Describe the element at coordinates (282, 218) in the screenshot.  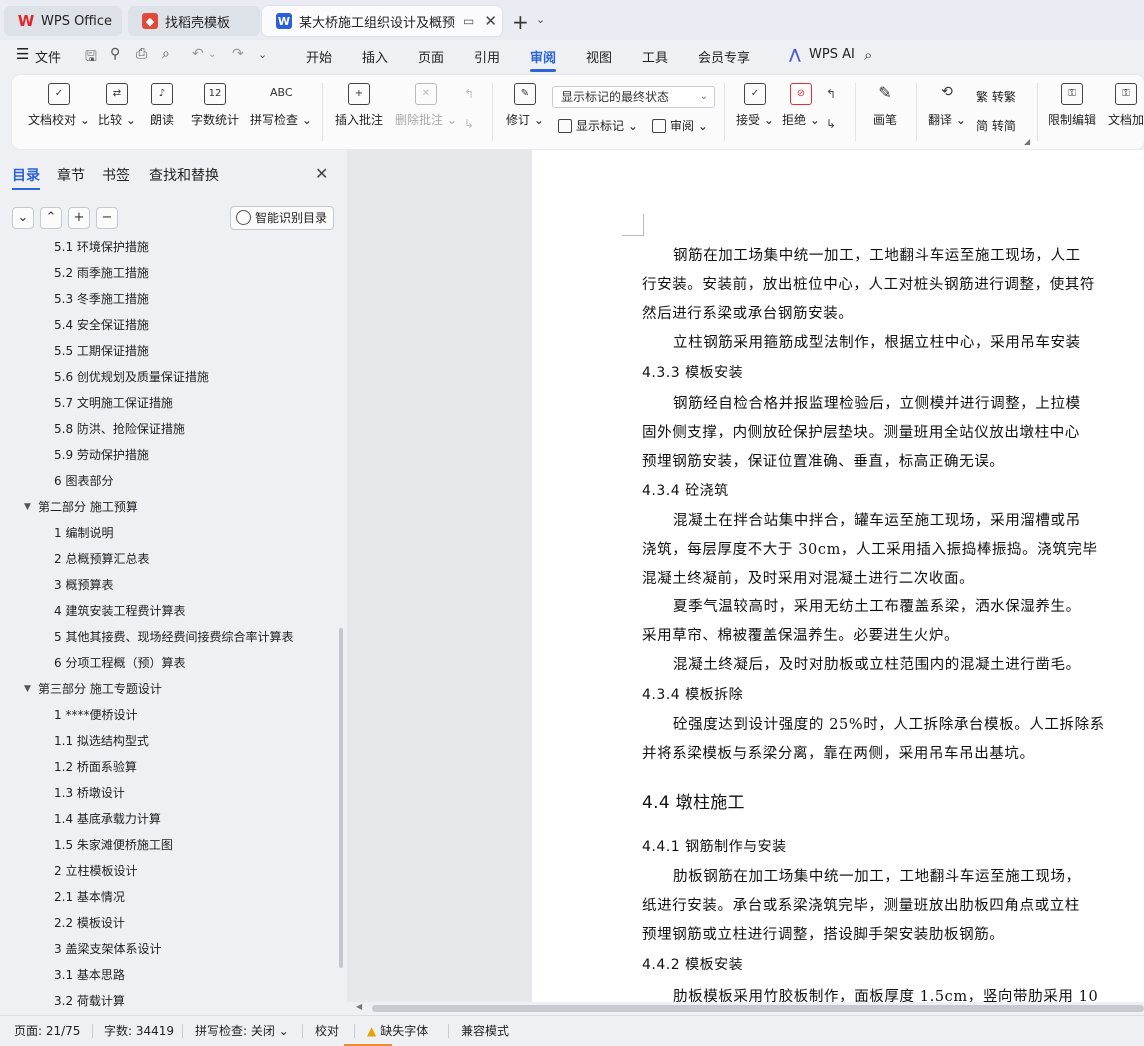
I see `smart-toc-button: 智能识别目录` at that location.